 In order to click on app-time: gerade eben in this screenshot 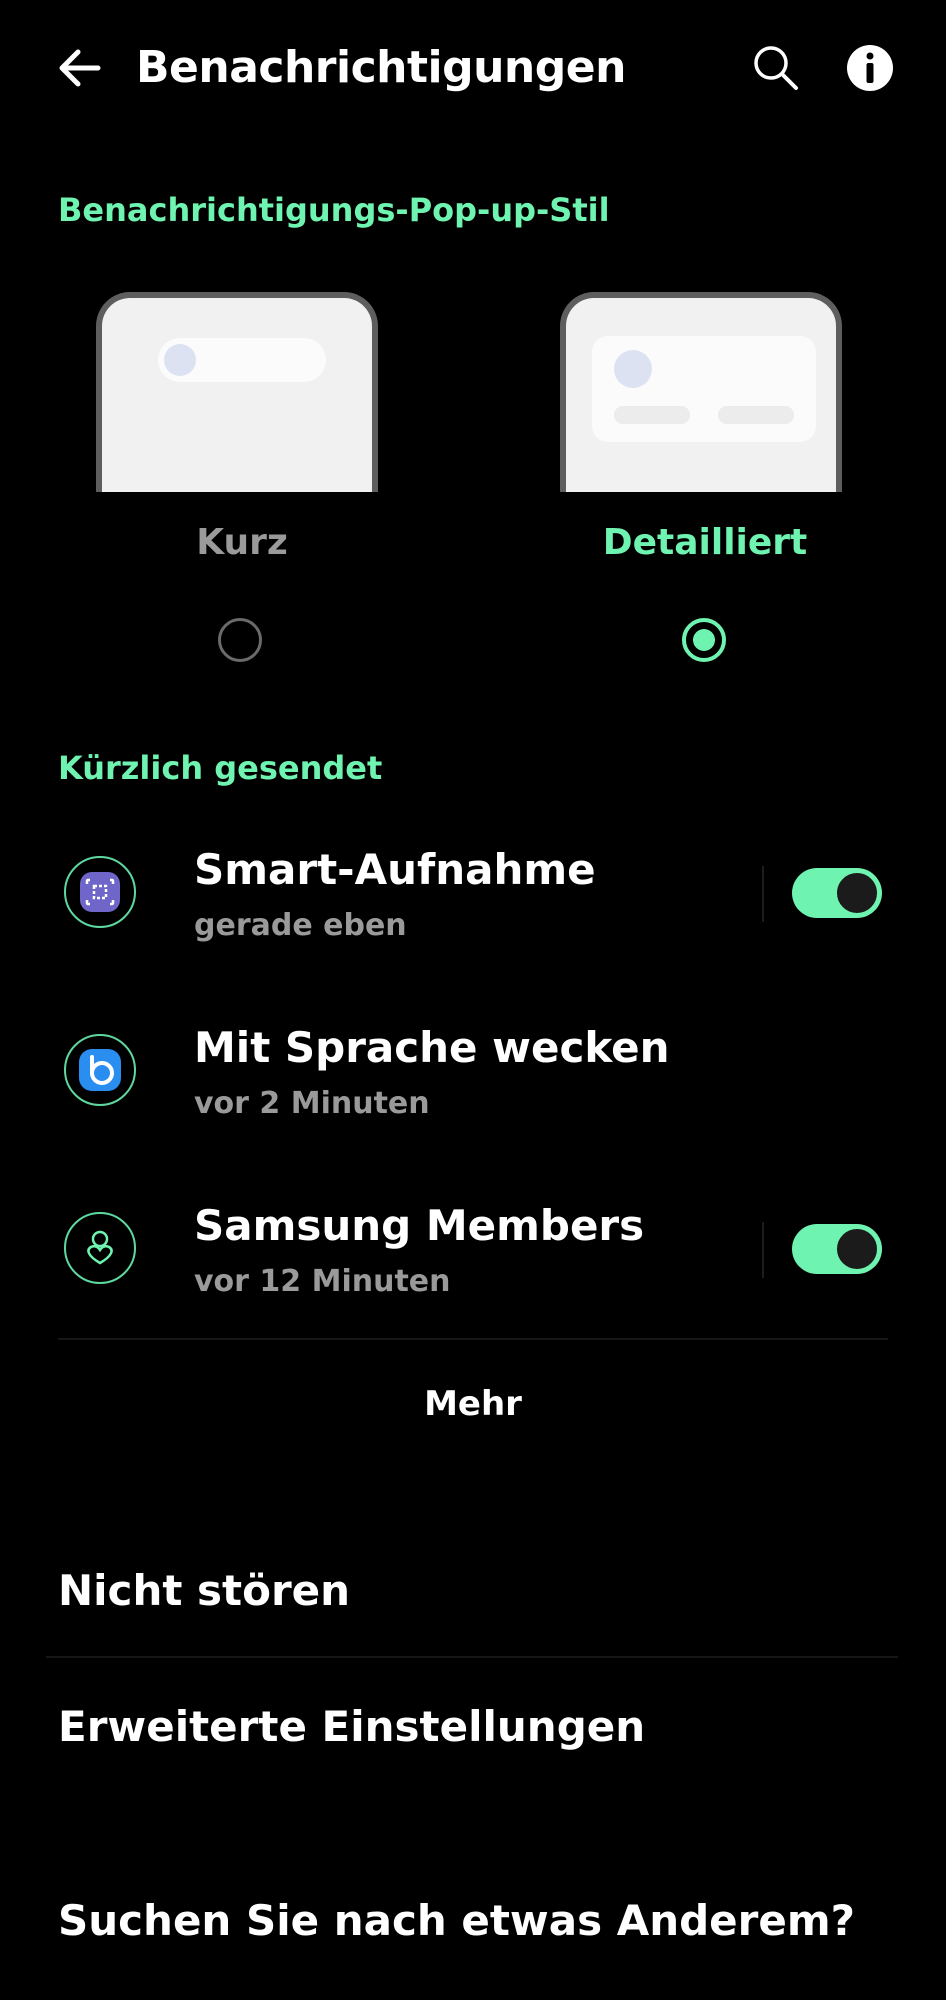, I will do `click(300, 925)`.